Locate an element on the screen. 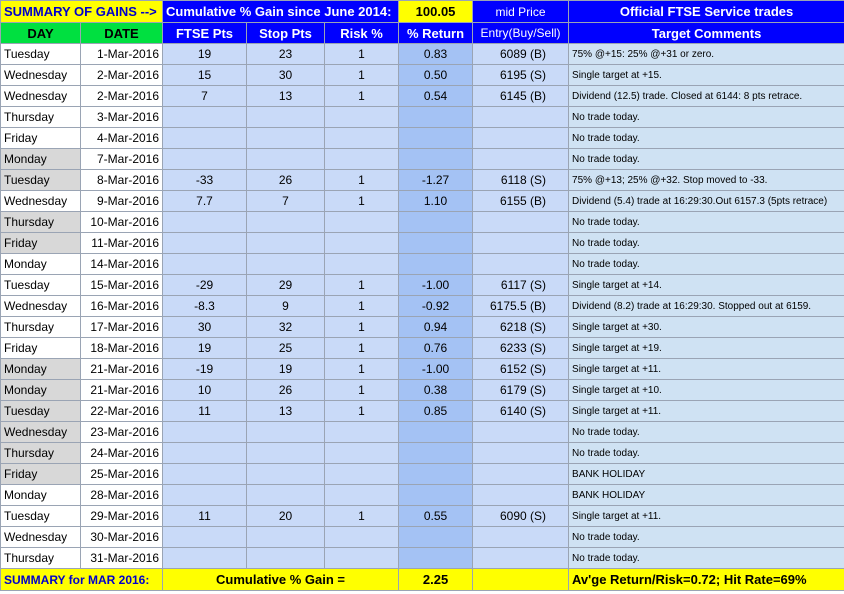 Image resolution: width=844 pixels, height=594 pixels. summary-stats: Av'ge Return/Risk=0.72; Hit Rate=69% is located at coordinates (706, 579).